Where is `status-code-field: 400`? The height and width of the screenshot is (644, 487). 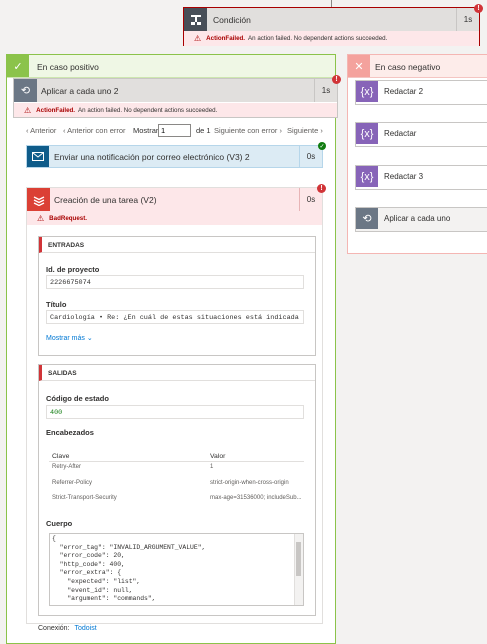
status-code-field: 400 is located at coordinates (175, 412).